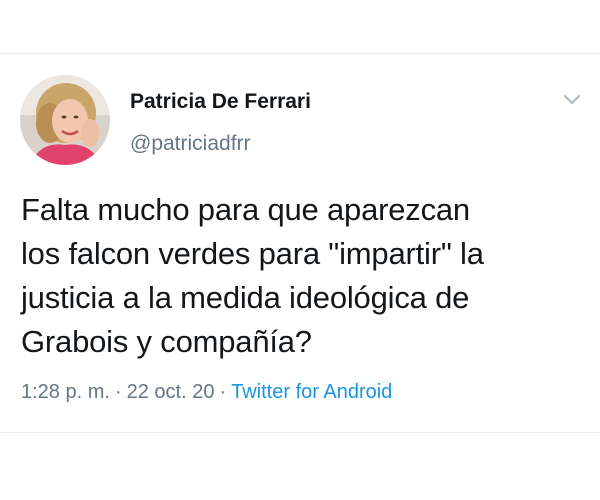 This screenshot has width=600, height=500. I want to click on avatar-image, so click(65, 120).